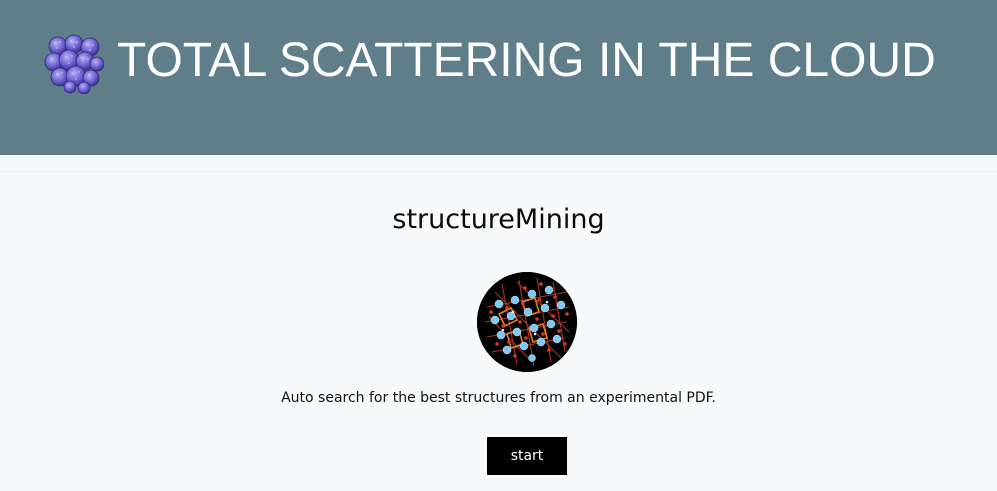 The height and width of the screenshot is (491, 997). Describe the element at coordinates (498, 219) in the screenshot. I see `app-title: structureMining` at that location.